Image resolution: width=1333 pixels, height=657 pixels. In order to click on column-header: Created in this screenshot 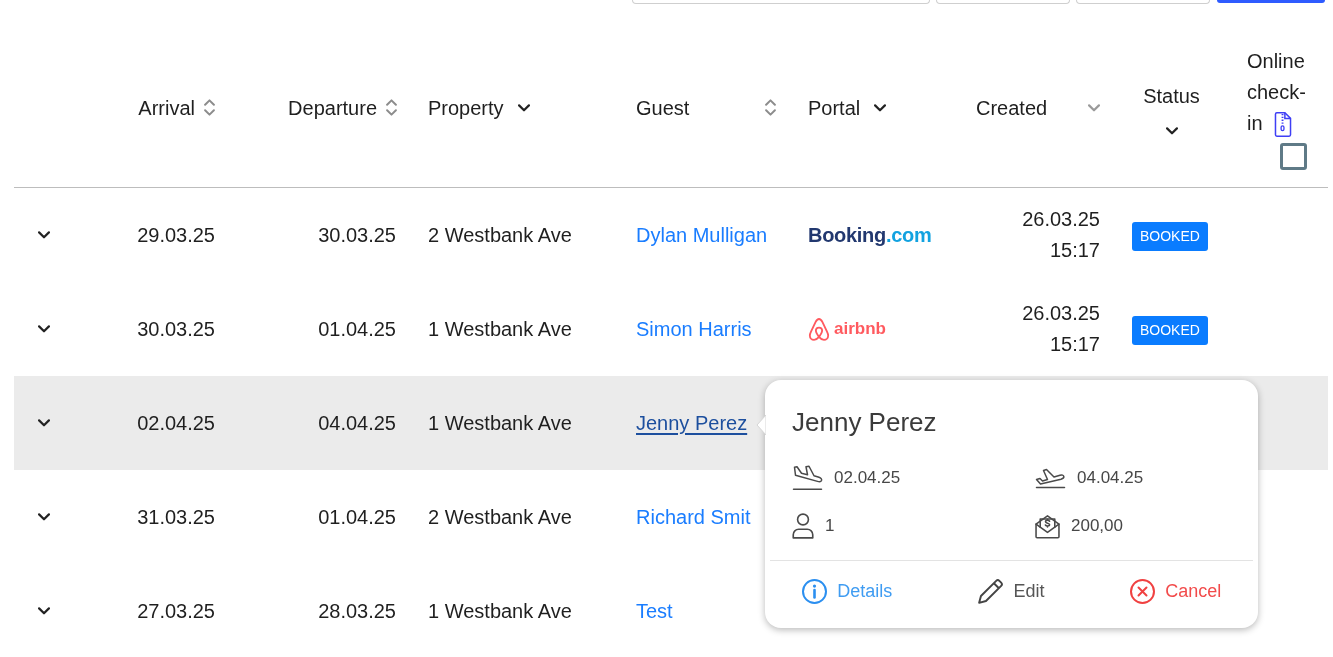, I will do `click(1012, 107)`.